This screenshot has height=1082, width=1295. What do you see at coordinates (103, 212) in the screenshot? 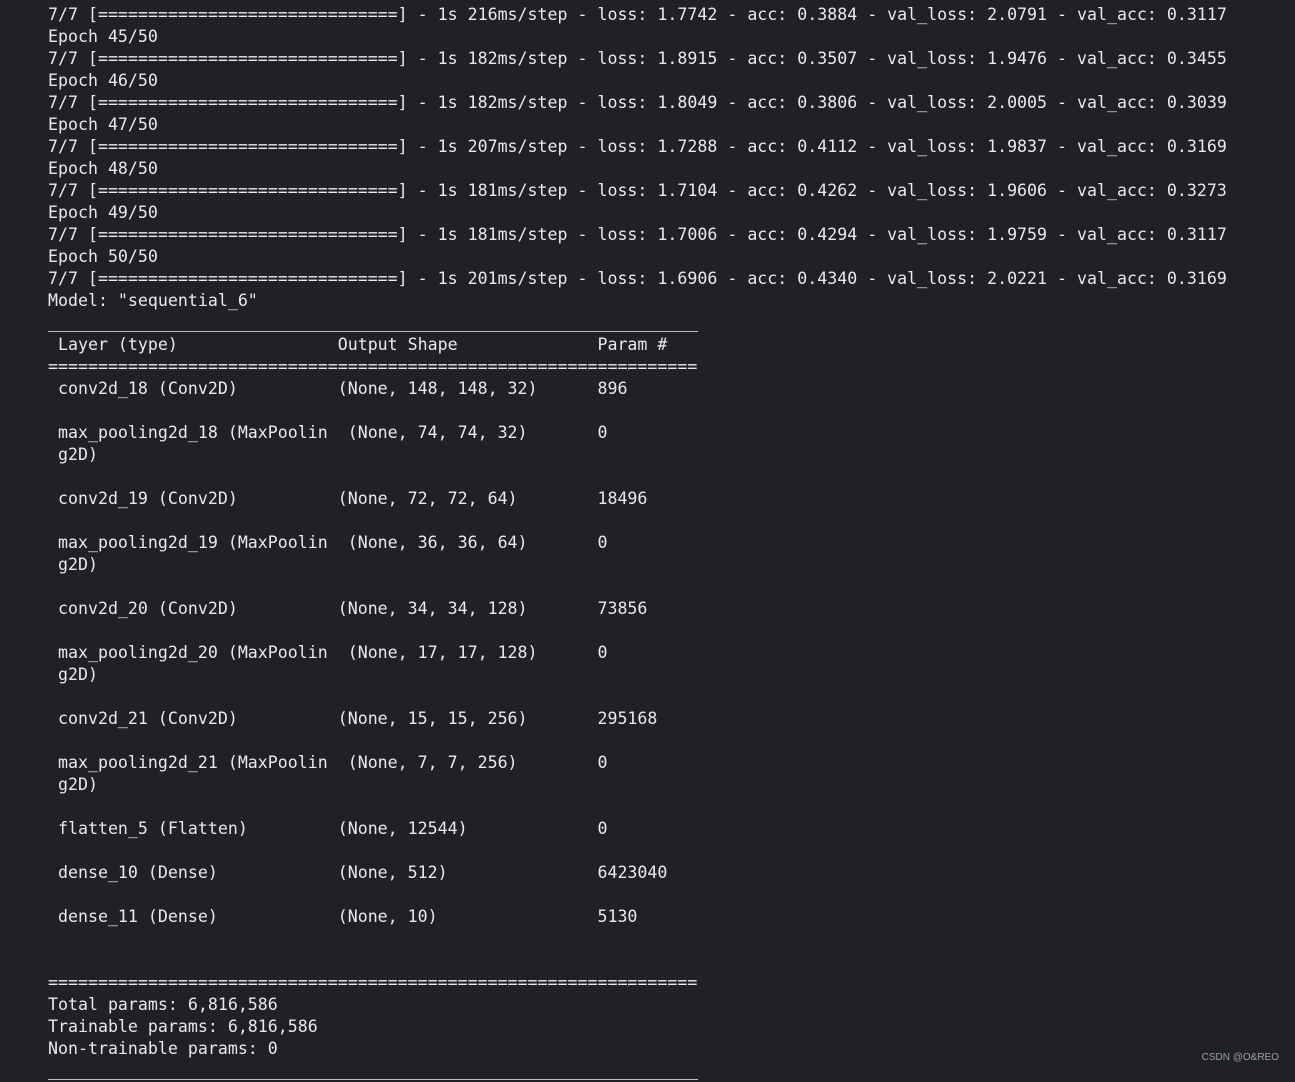
I see `log-line: Epoch 49/50` at bounding box center [103, 212].